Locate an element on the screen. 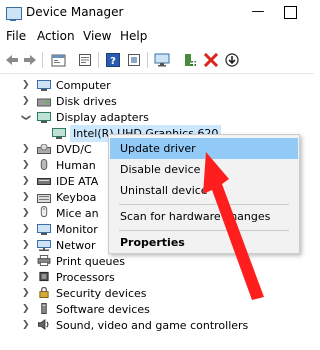 This screenshot has height=350, width=320. red-arrow-icon is located at coordinates (233, 226).